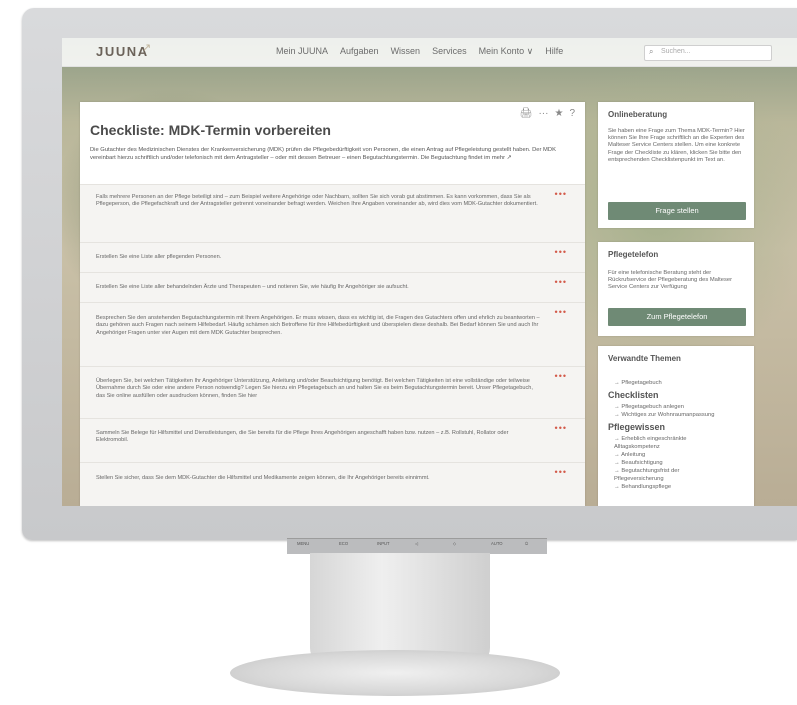 Image resolution: width=797 pixels, height=705 pixels. What do you see at coordinates (122, 51) in the screenshot?
I see `logo: JUUNA` at bounding box center [122, 51].